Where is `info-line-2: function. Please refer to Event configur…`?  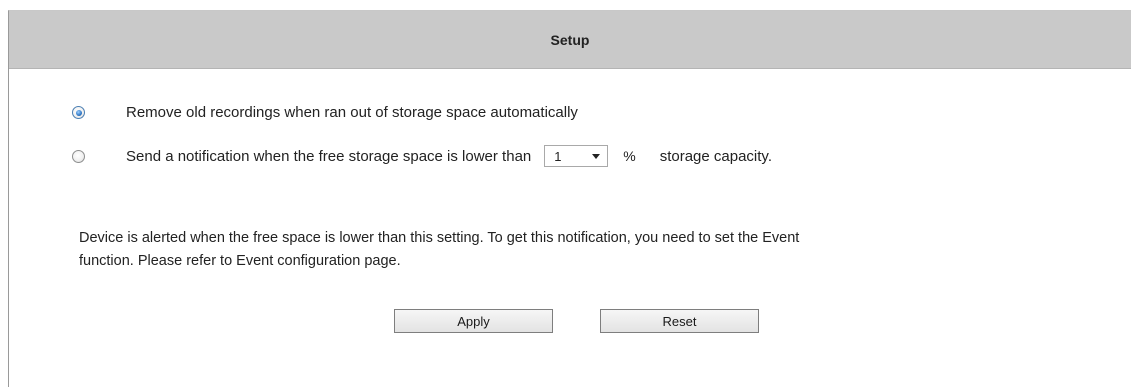
info-line-2: function. Please refer to Event configur… is located at coordinates (240, 261).